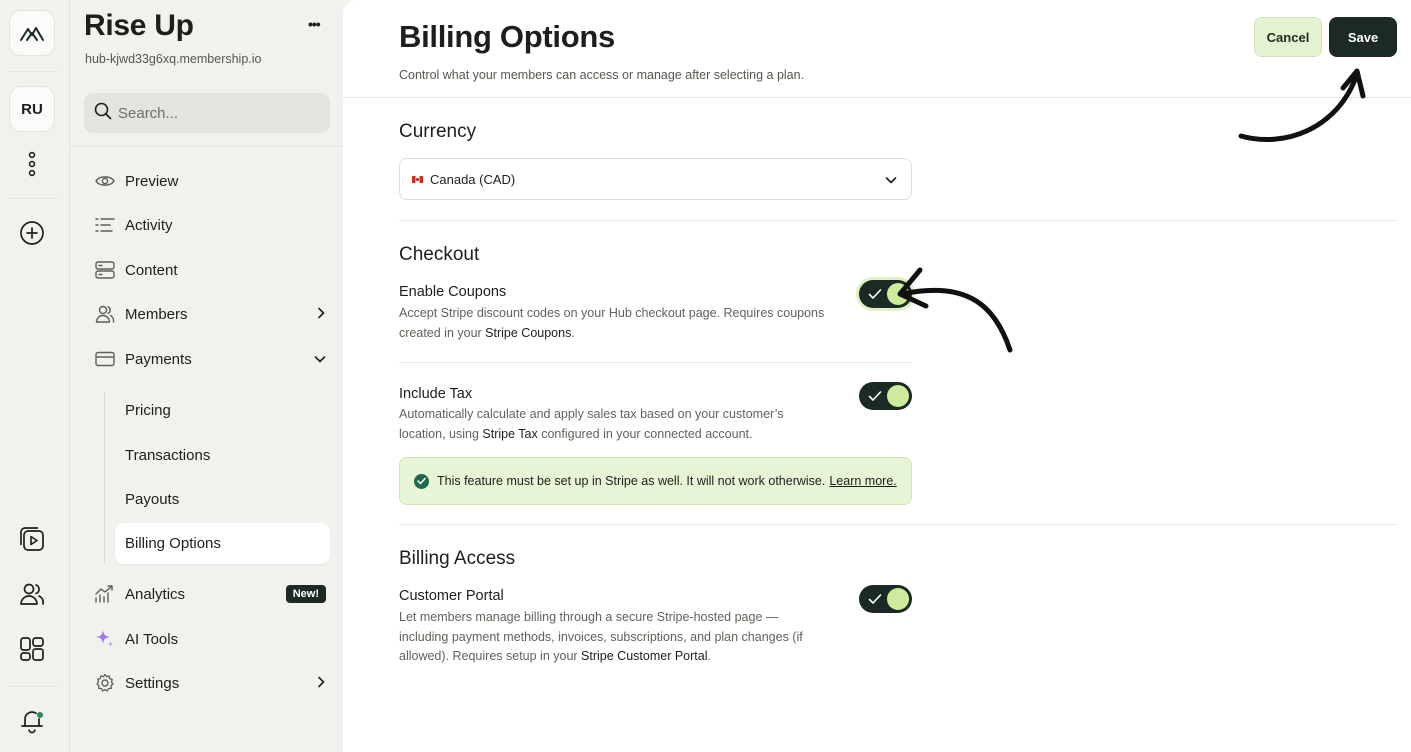  Describe the element at coordinates (206, 146) in the screenshot. I see `sidebar-divider` at that location.